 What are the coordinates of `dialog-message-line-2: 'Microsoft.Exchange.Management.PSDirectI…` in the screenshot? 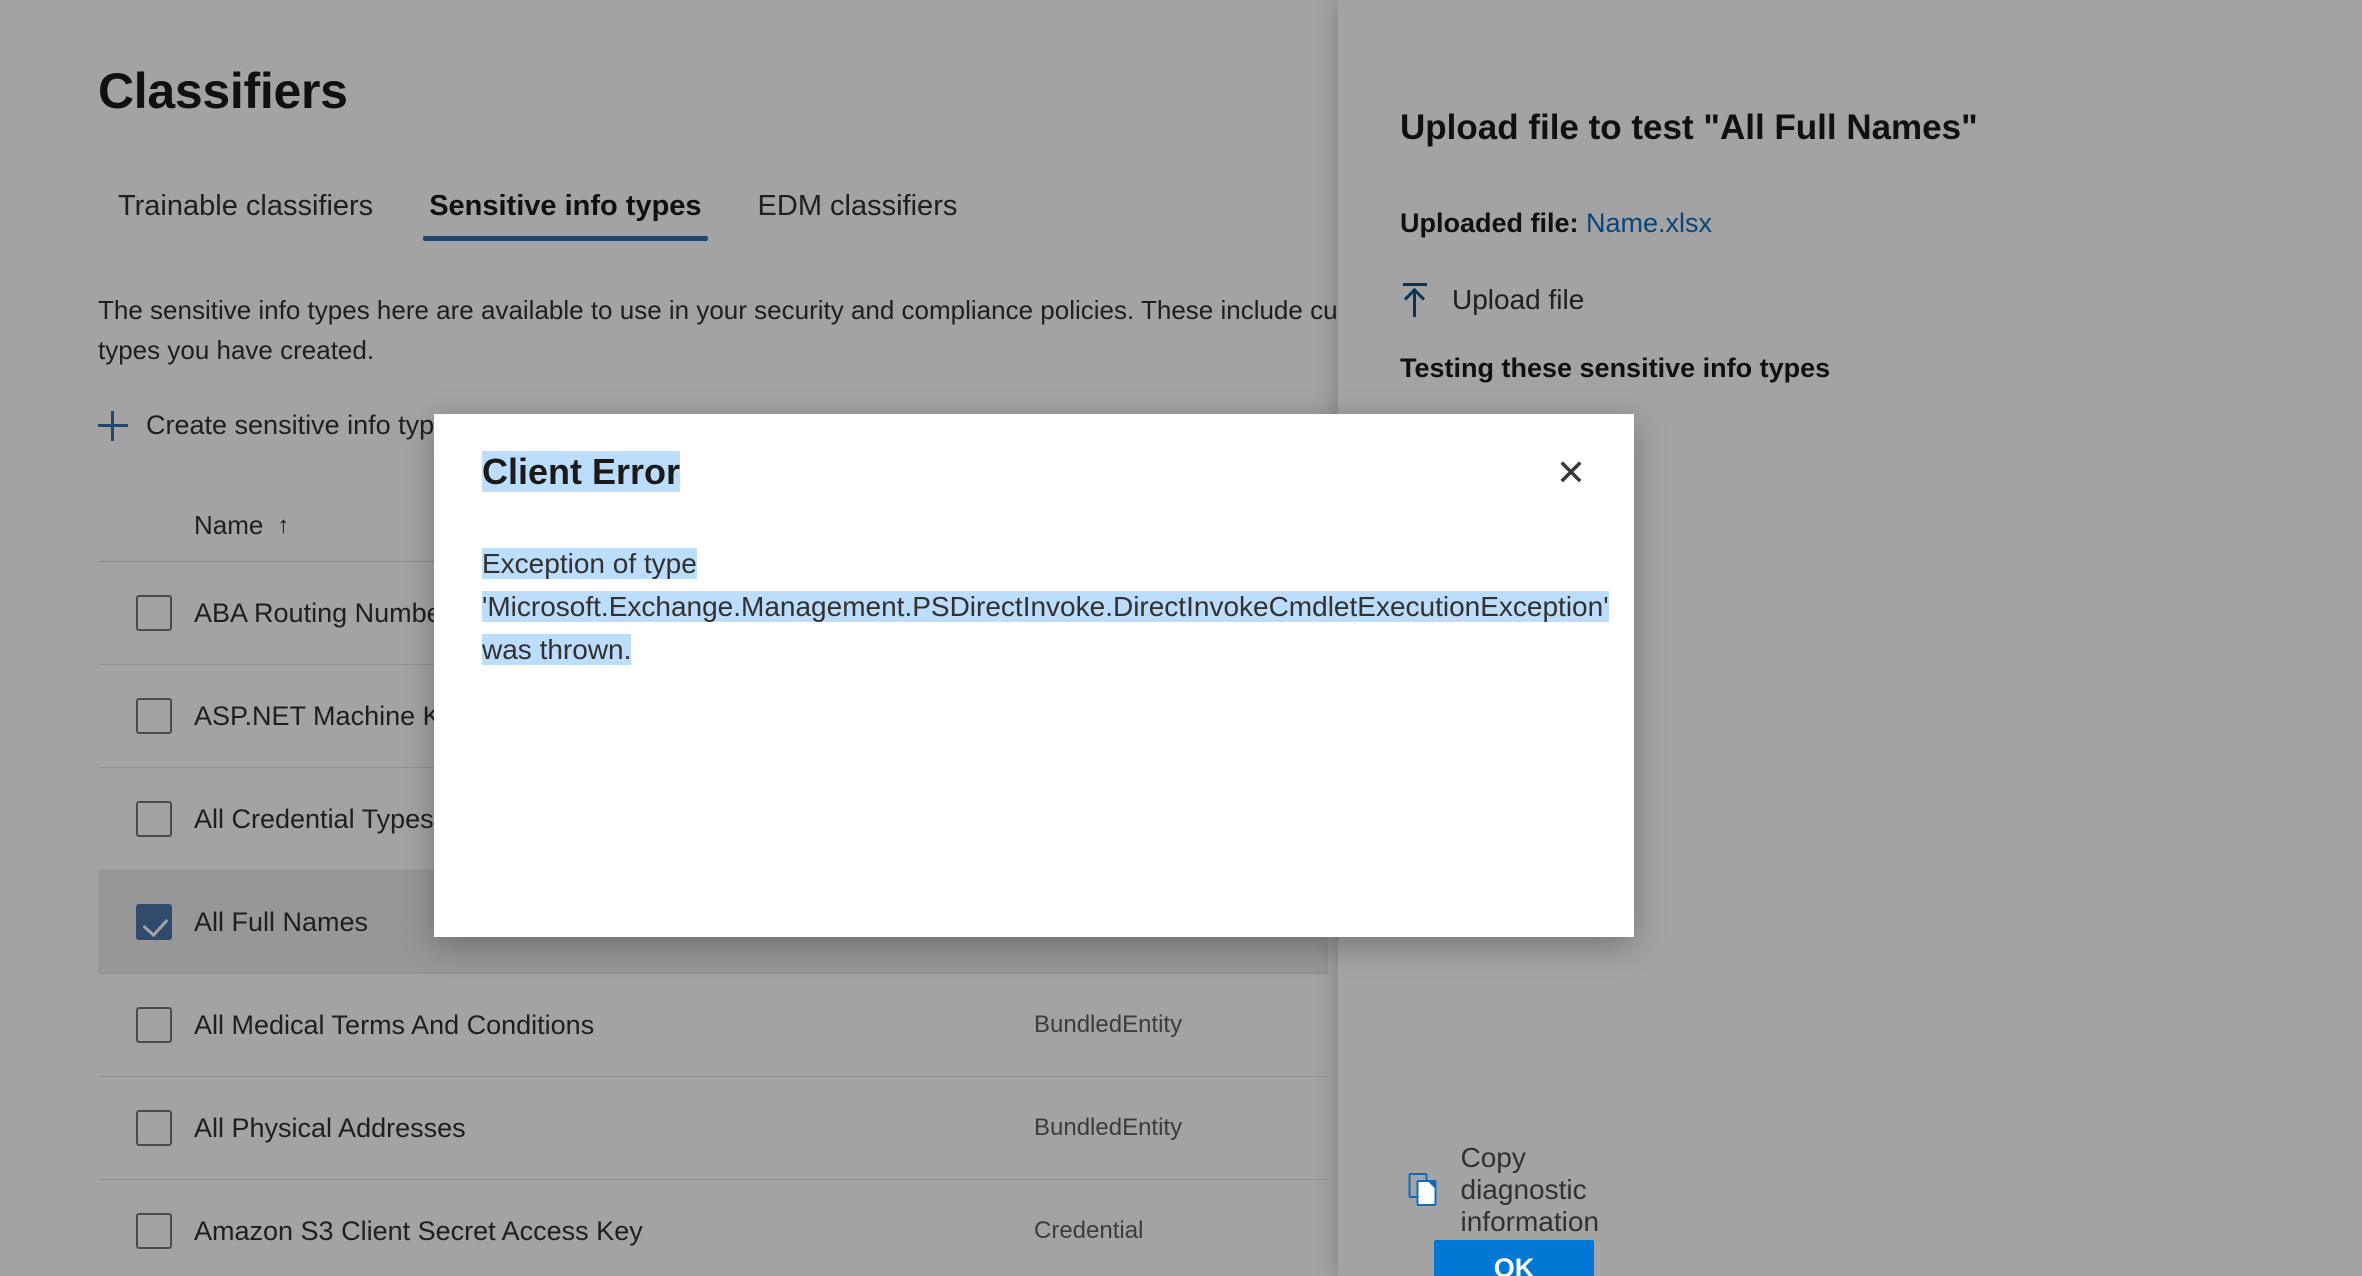 It's located at (1045, 606).